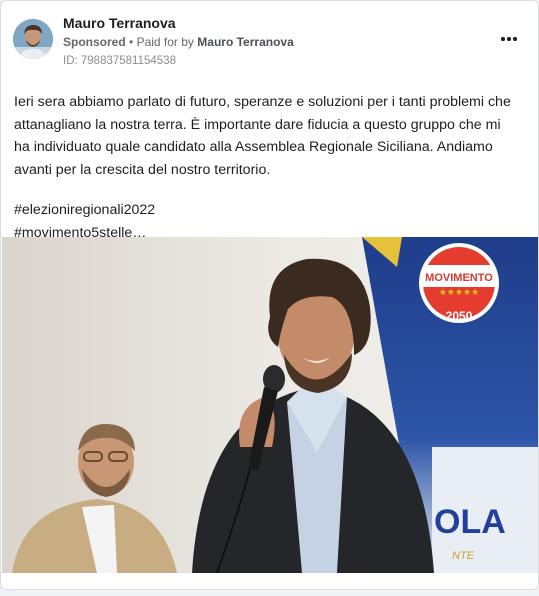  What do you see at coordinates (266, 210) in the screenshot?
I see `hashtag-elezioni: #elezioniregionali2022` at bounding box center [266, 210].